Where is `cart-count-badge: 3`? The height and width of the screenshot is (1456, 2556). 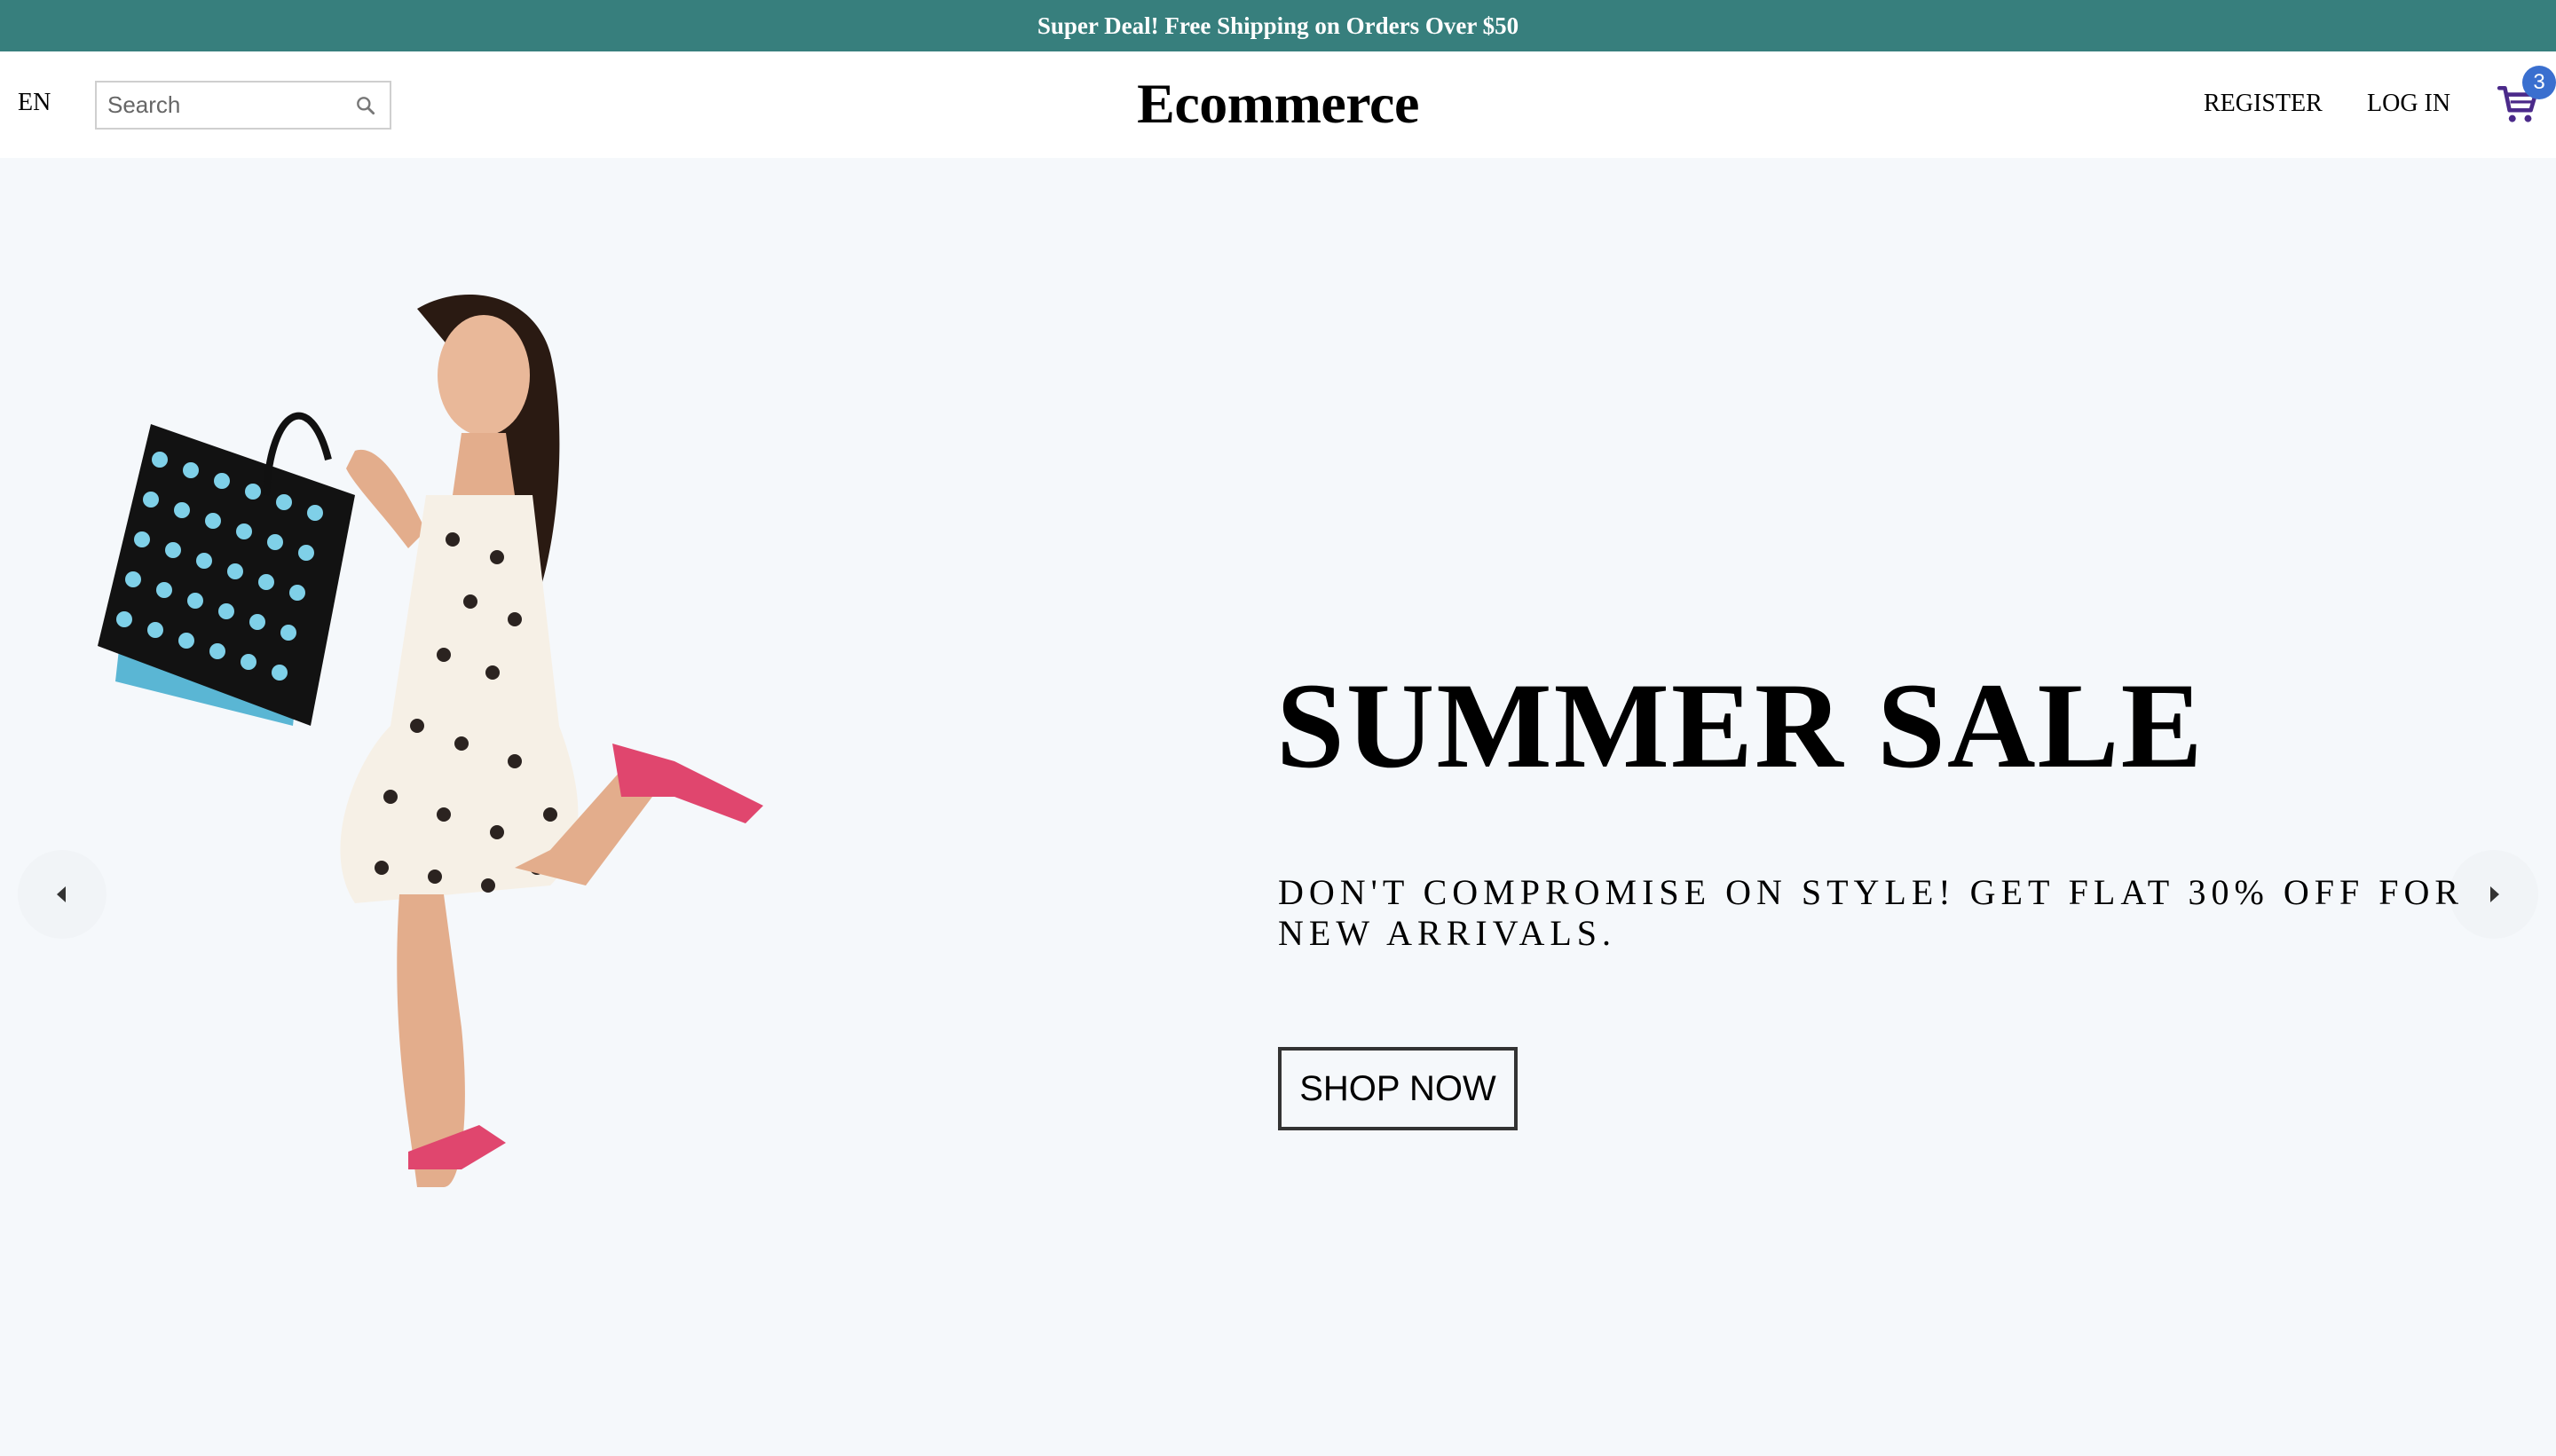
cart-count-badge: 3 is located at coordinates (2539, 82).